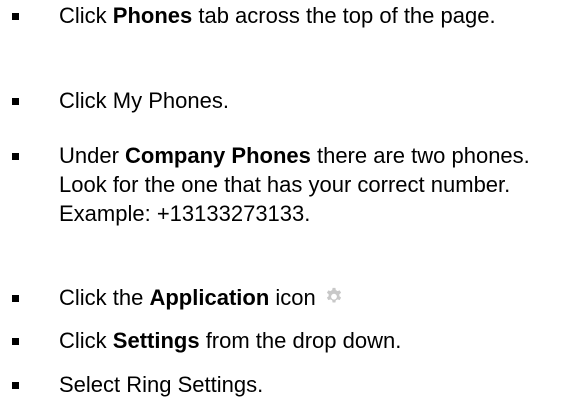 This screenshot has width=562, height=402. Describe the element at coordinates (292, 297) in the screenshot. I see `step-text-post: icon` at that location.